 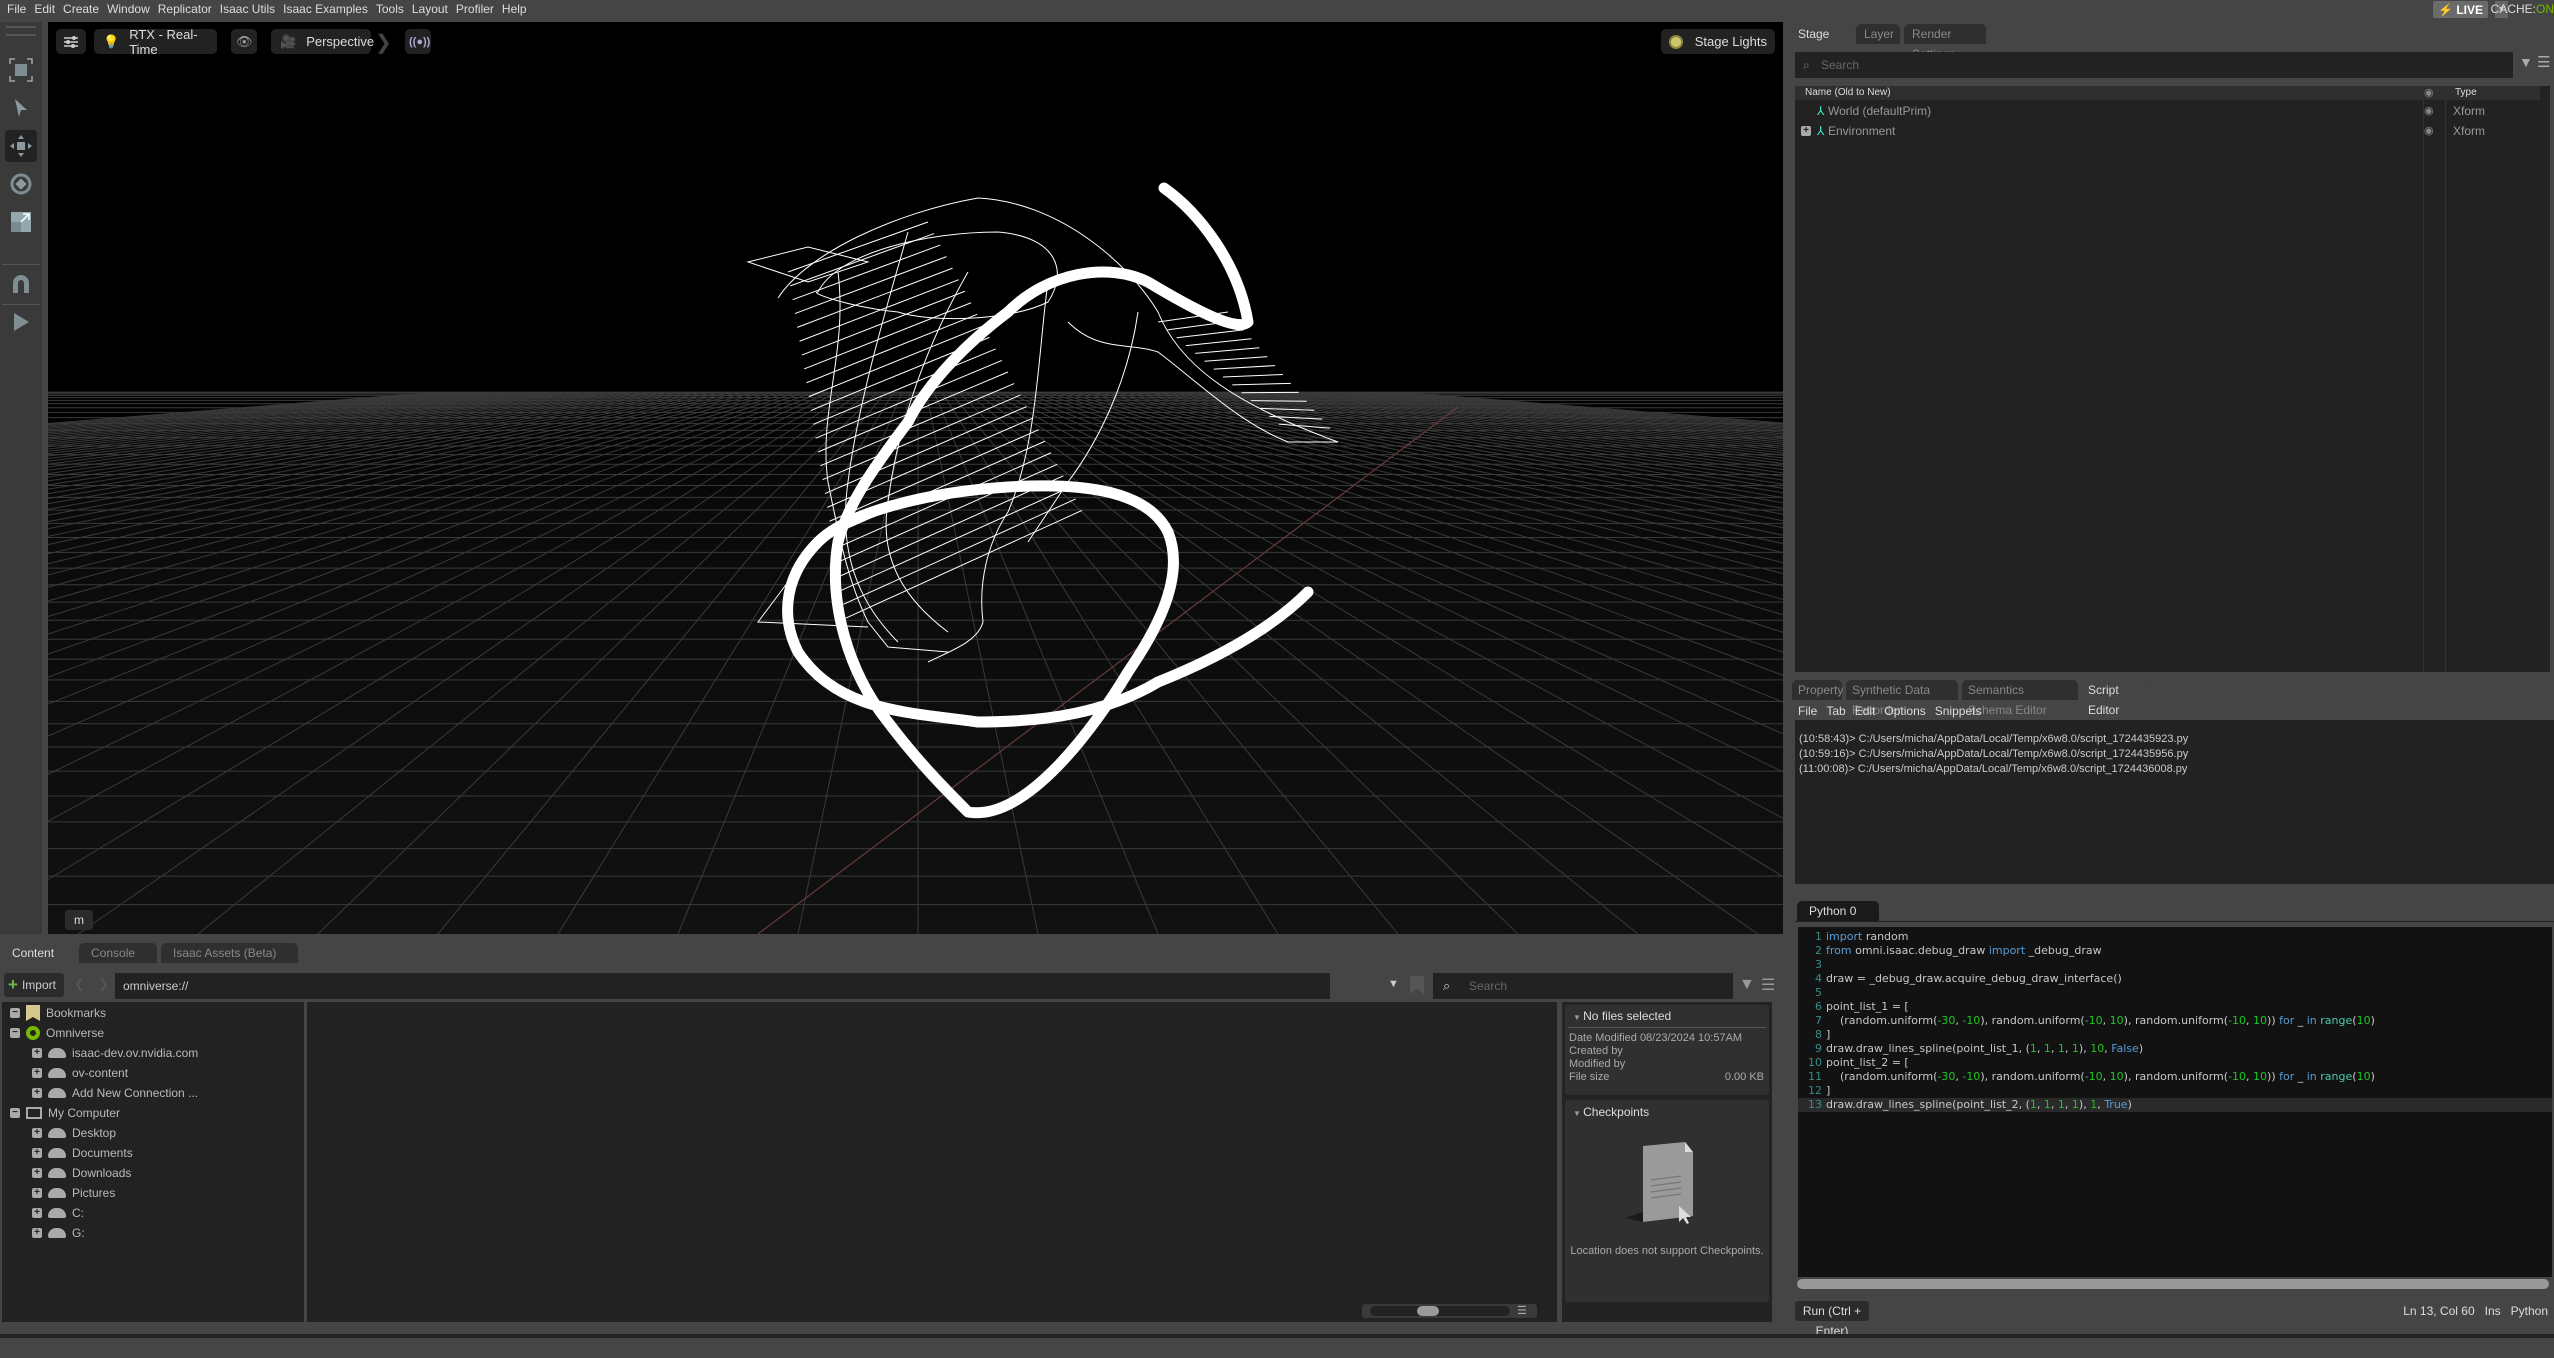 I want to click on menu-create: Create, so click(x=81, y=9).